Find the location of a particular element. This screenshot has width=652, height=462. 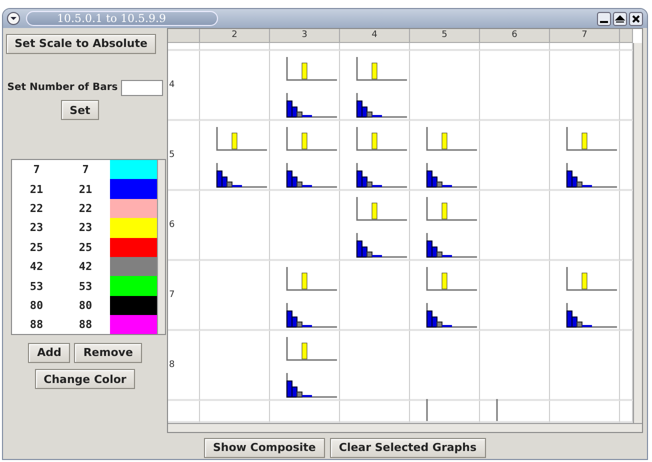

column-header: 4 is located at coordinates (375, 36).